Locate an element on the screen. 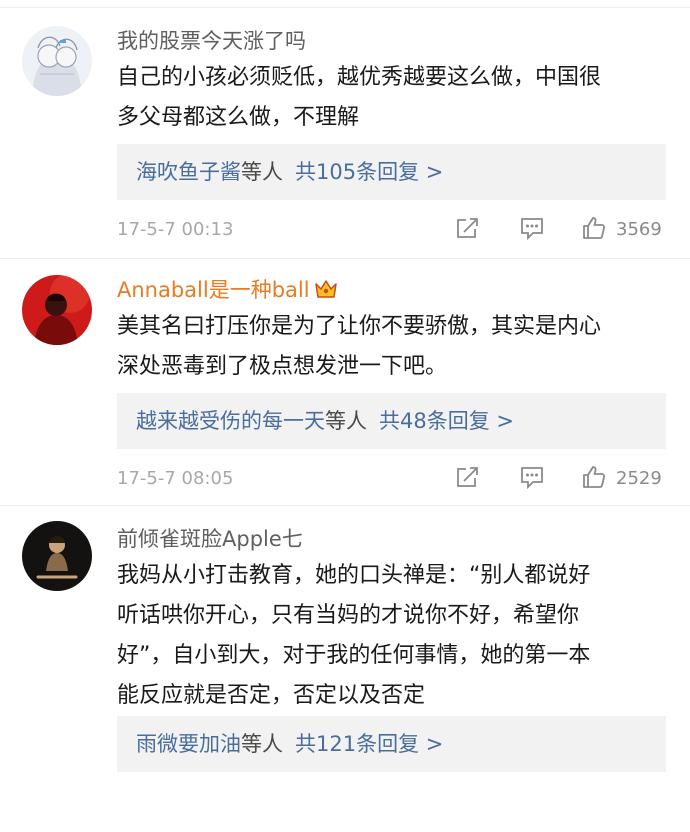  comment-text-line: 我妈从小打击教育，她的口头禅是：“别人都说好 is located at coordinates (354, 575).